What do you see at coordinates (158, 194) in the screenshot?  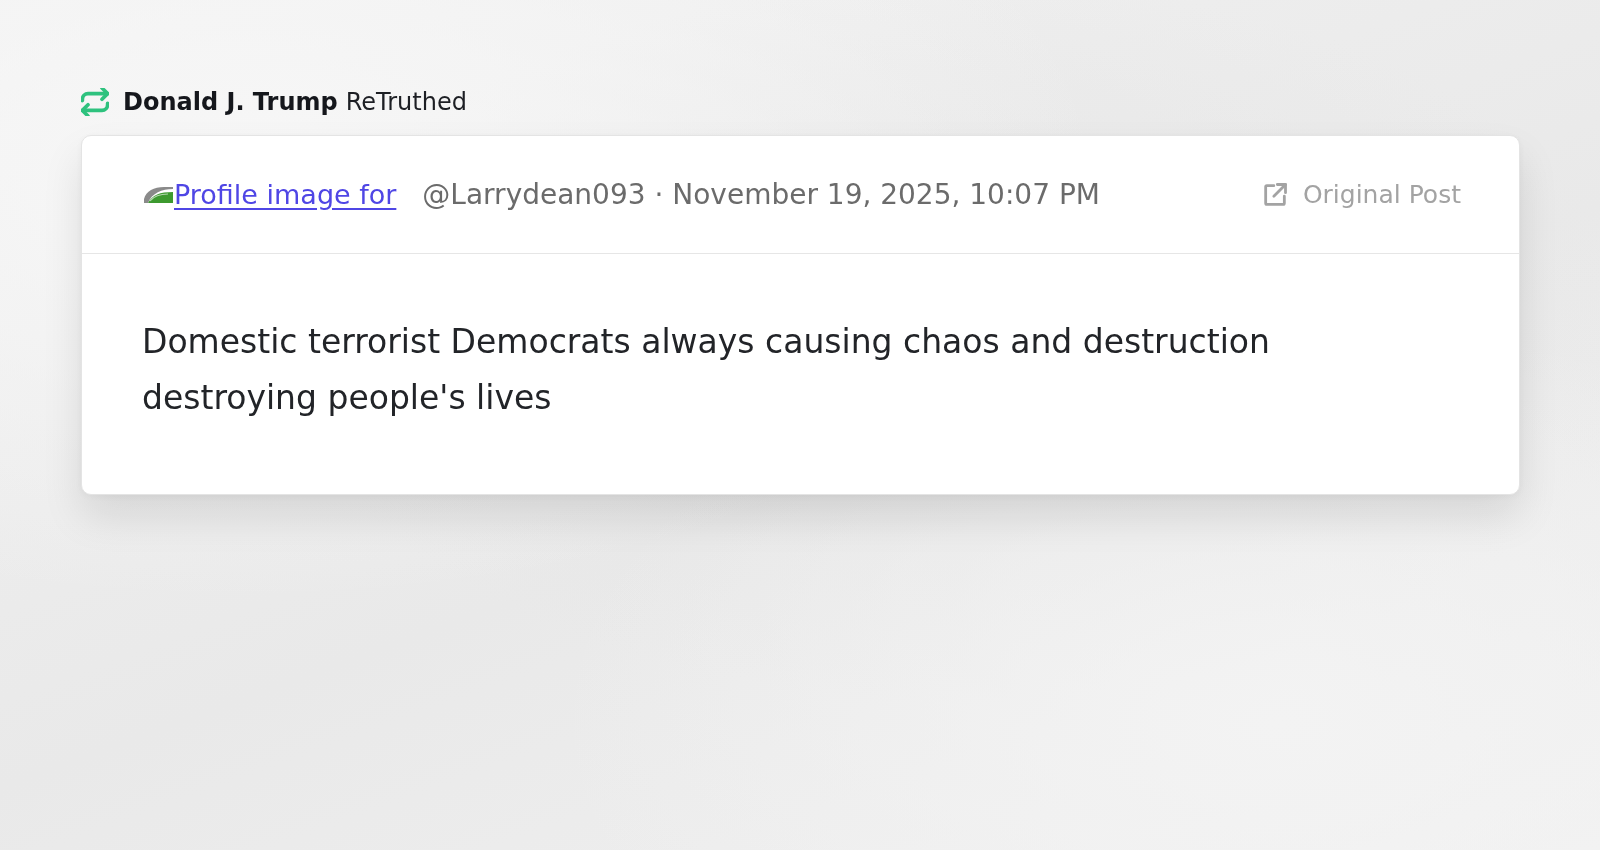 I see `broken-image-icon` at bounding box center [158, 194].